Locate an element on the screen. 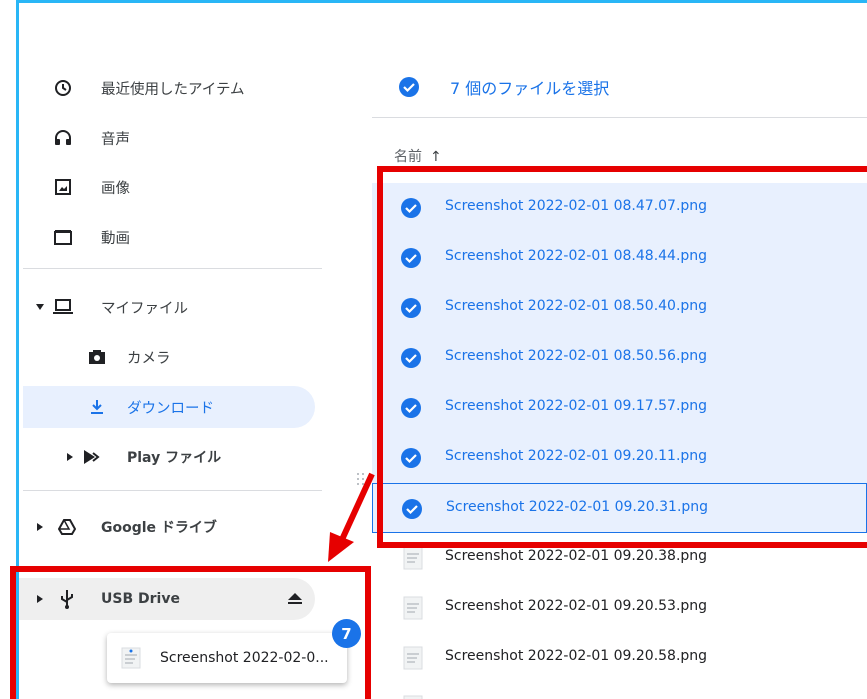  sidebar-item-label: 音声 is located at coordinates (115, 139).